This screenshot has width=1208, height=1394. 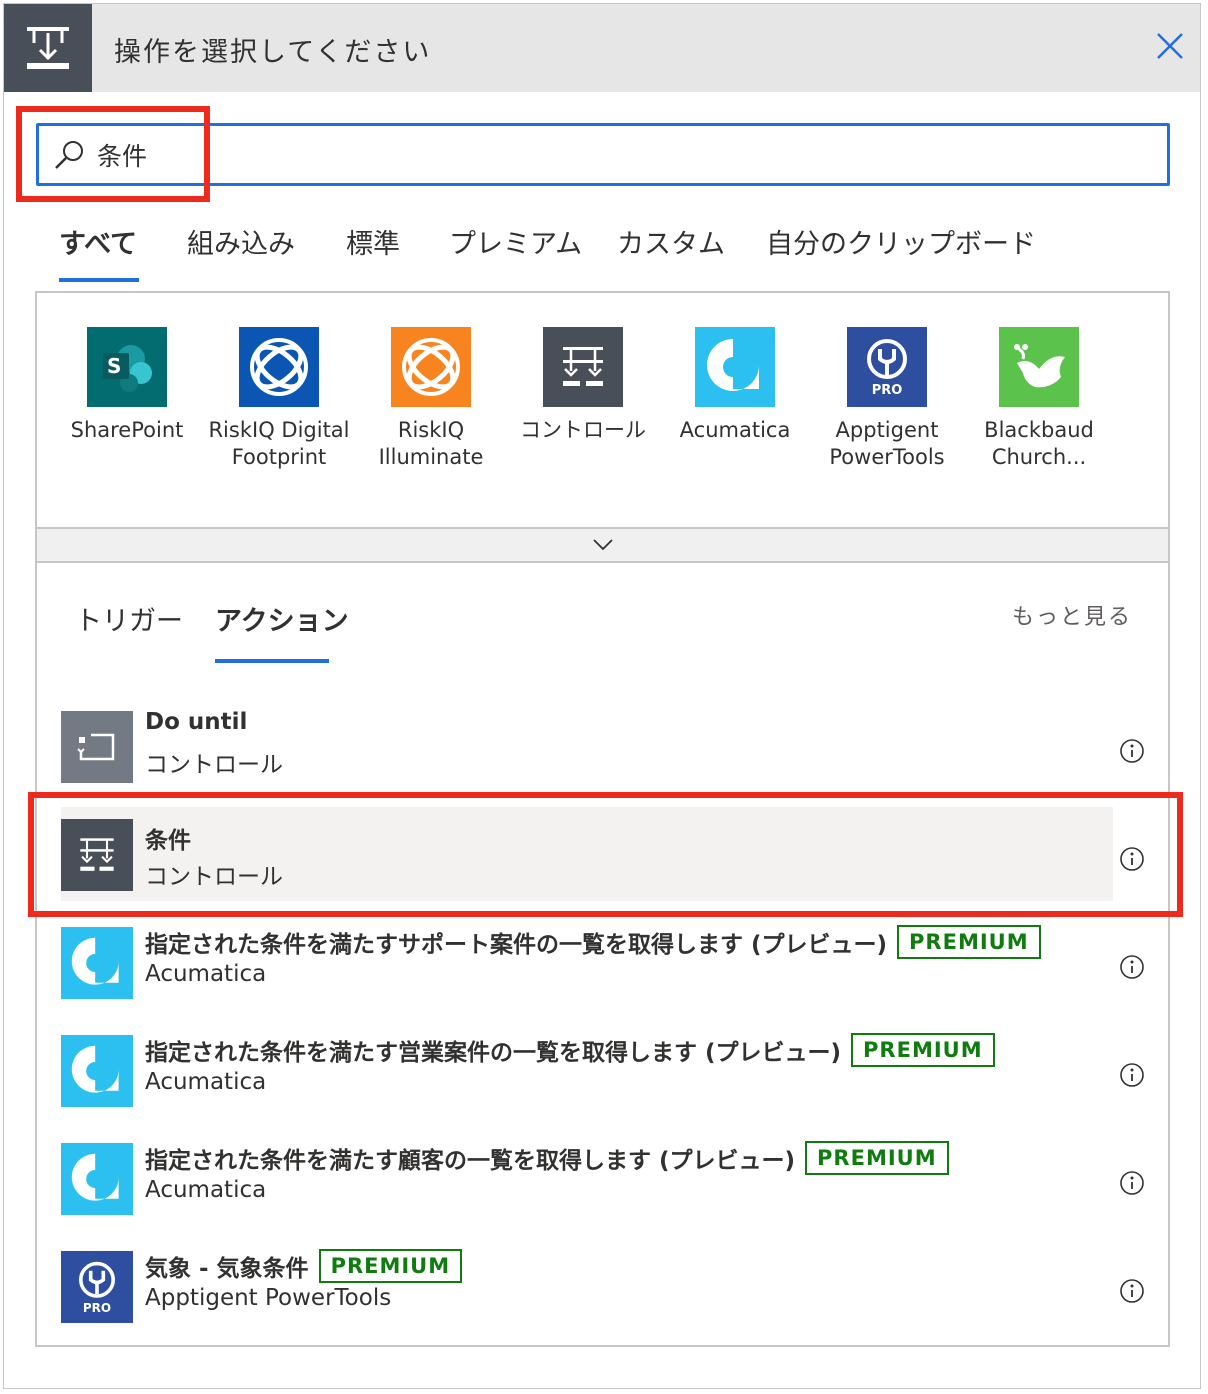 I want to click on subtab-actions: アクション, so click(x=282, y=618).